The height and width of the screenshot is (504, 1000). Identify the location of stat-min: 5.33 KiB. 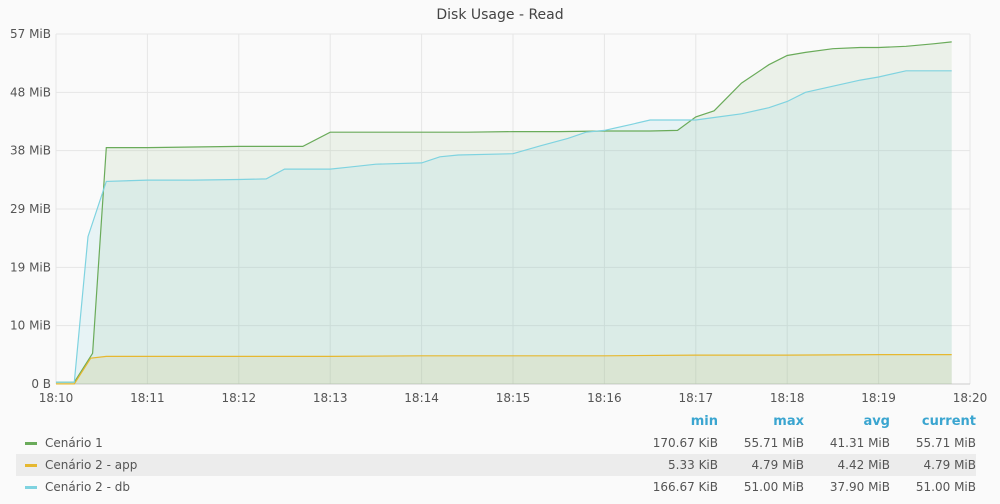
(693, 465).